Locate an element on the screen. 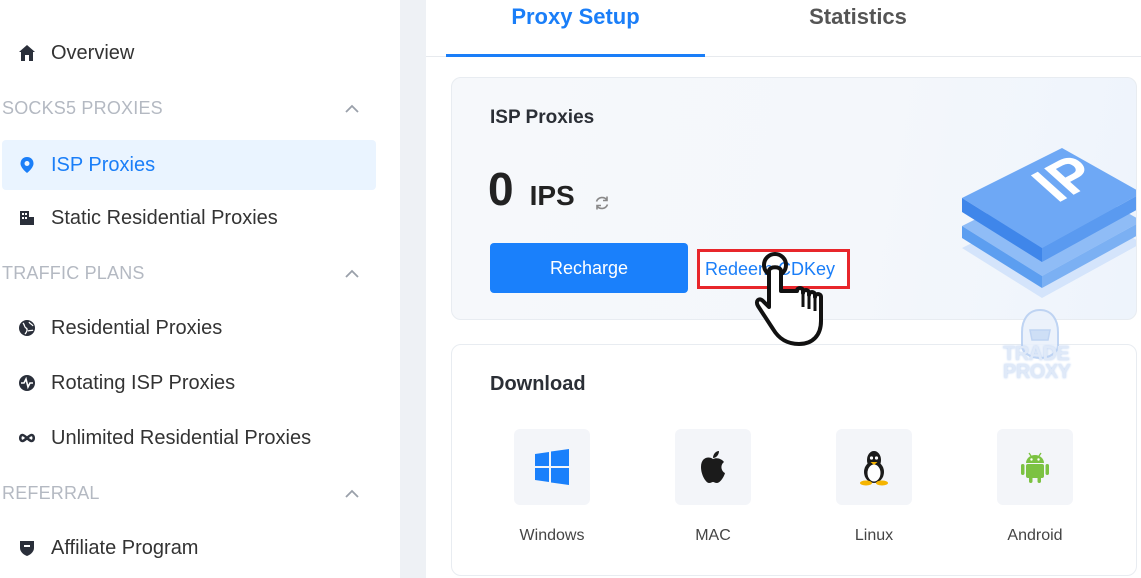 This screenshot has height=578, width=1141. sidebar-item-label: ISP Proxies is located at coordinates (103, 164).